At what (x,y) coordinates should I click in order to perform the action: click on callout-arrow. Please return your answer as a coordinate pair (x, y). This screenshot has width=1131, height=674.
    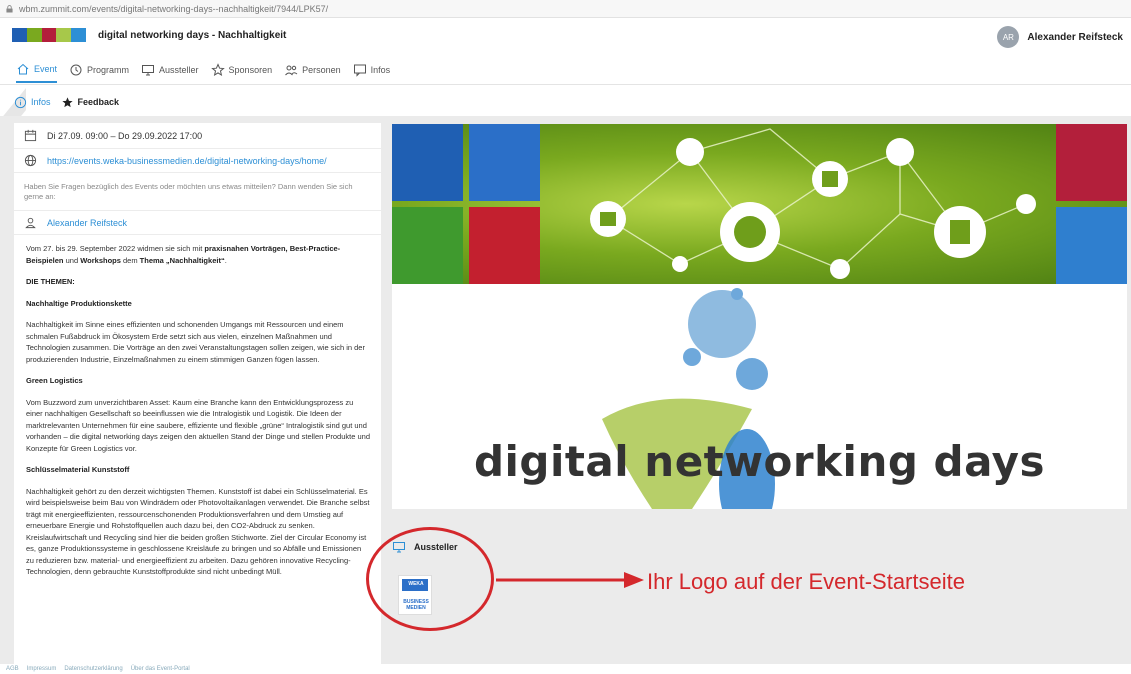
    Looking at the image, I should click on (570, 580).